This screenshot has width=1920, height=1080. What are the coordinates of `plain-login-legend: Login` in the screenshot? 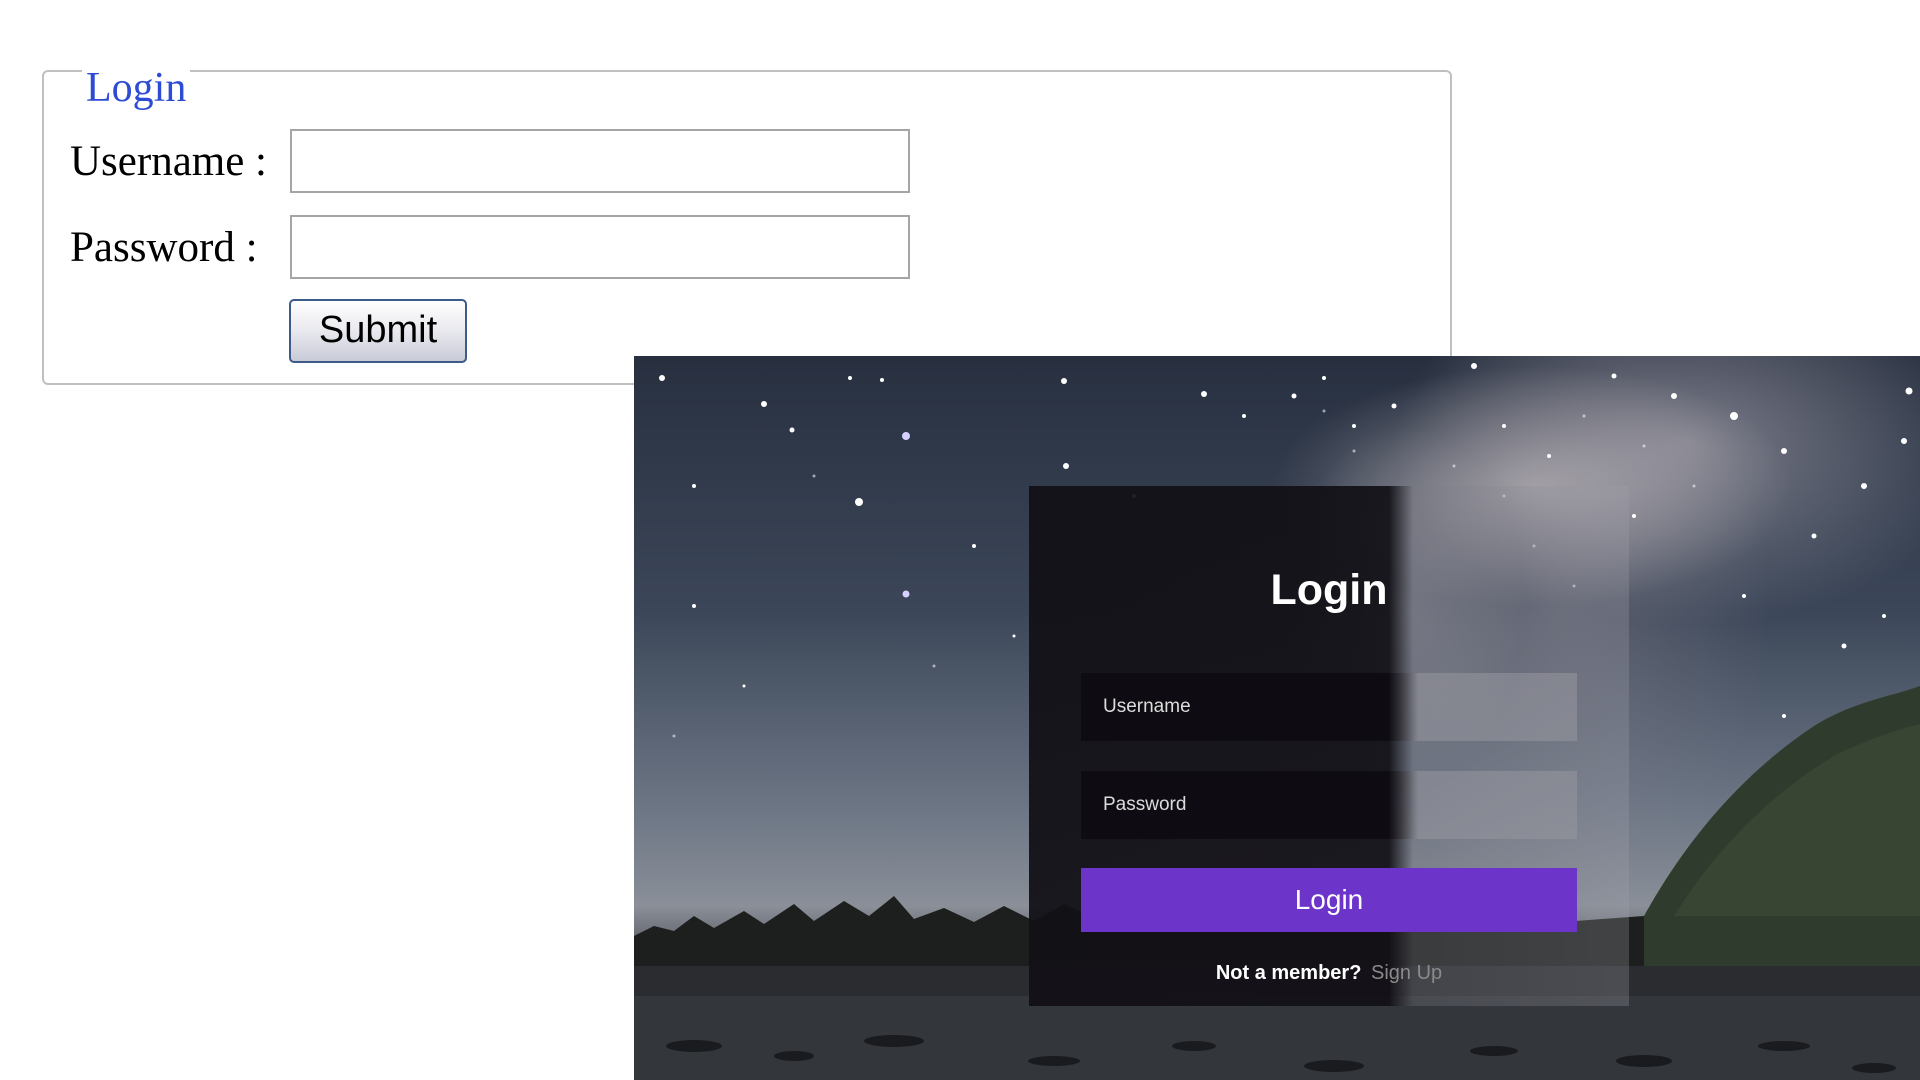 It's located at (136, 88).